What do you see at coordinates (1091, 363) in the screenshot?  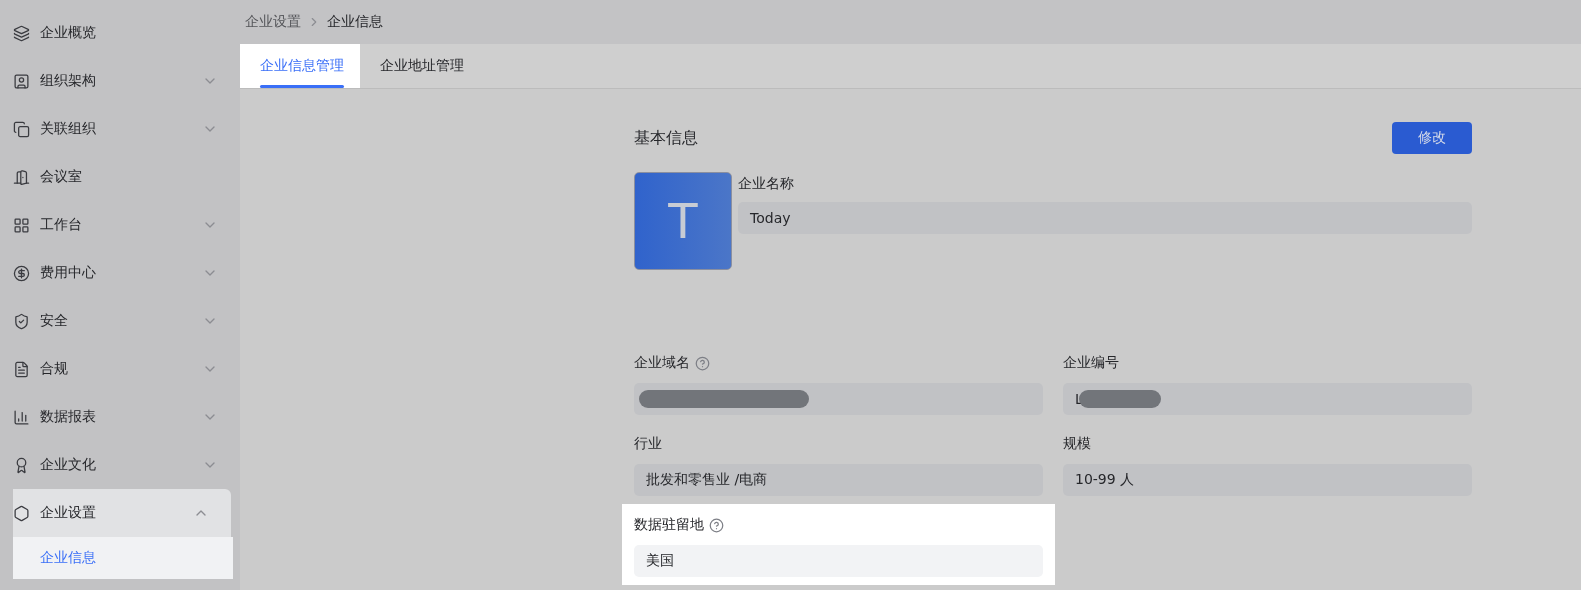 I see `field-label: 企业编号` at bounding box center [1091, 363].